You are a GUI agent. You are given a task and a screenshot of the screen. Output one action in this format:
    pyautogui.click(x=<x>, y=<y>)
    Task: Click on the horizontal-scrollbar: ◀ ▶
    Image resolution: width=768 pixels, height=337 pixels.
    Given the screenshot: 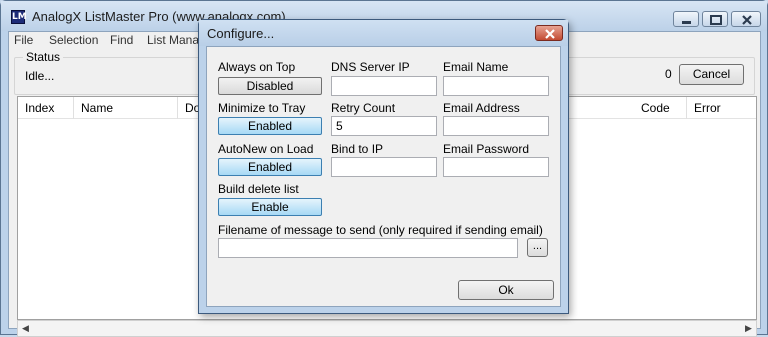 What is the action you would take?
    pyautogui.click(x=387, y=328)
    